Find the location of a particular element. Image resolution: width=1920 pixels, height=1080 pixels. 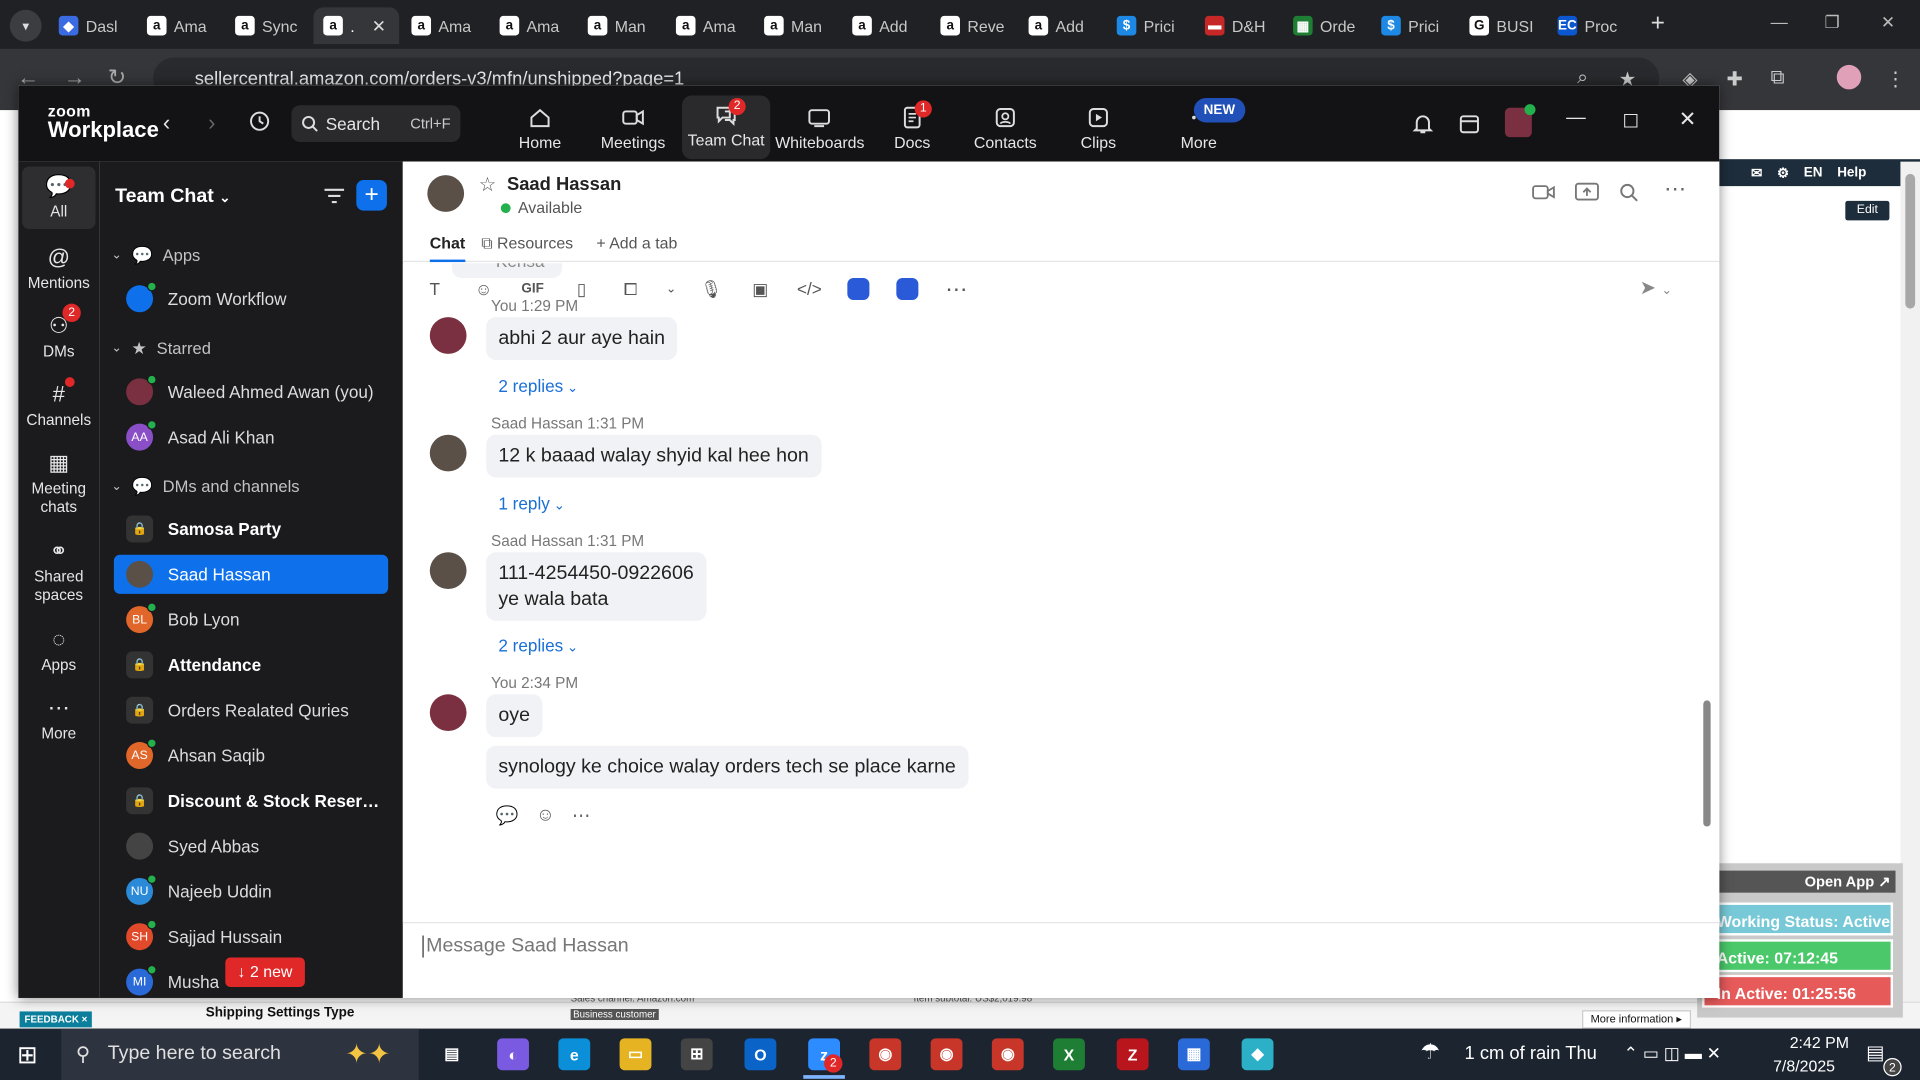

contact-name: Saad Hassan is located at coordinates (564, 184).